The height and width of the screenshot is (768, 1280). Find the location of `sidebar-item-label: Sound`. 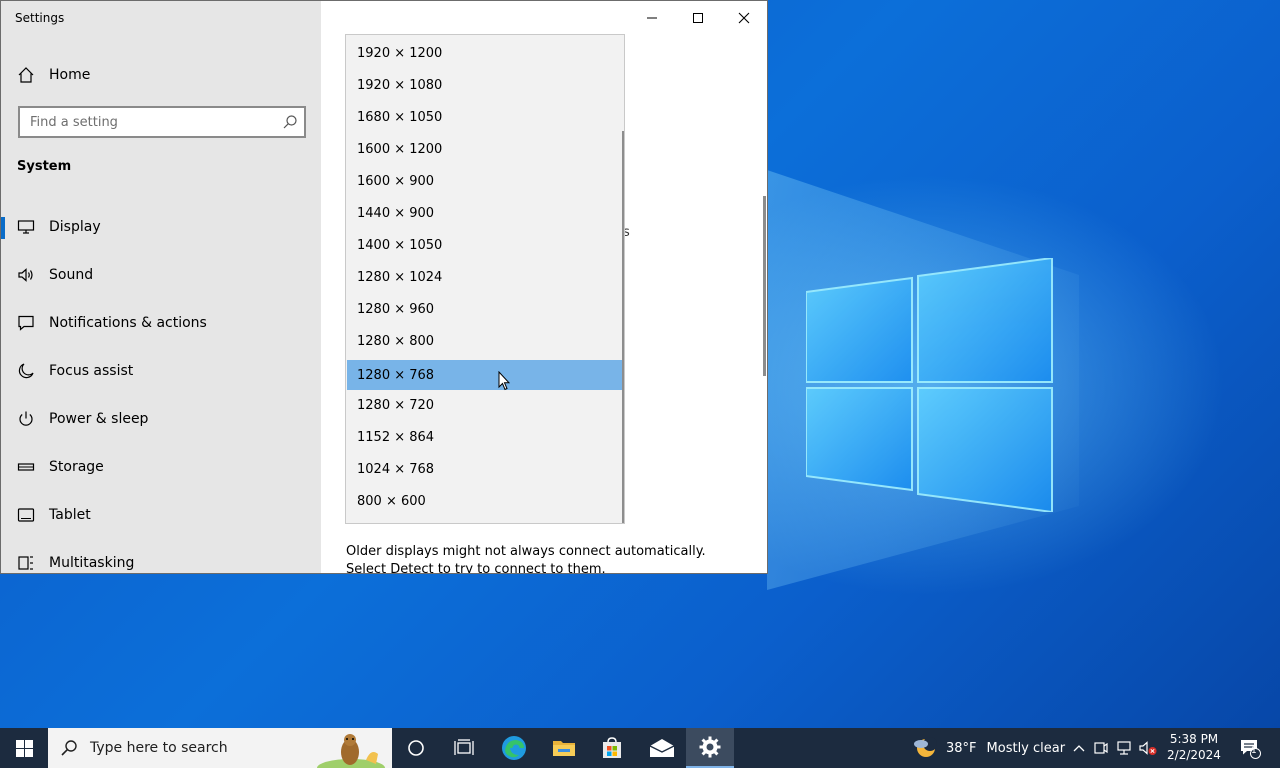

sidebar-item-label: Sound is located at coordinates (71, 275).